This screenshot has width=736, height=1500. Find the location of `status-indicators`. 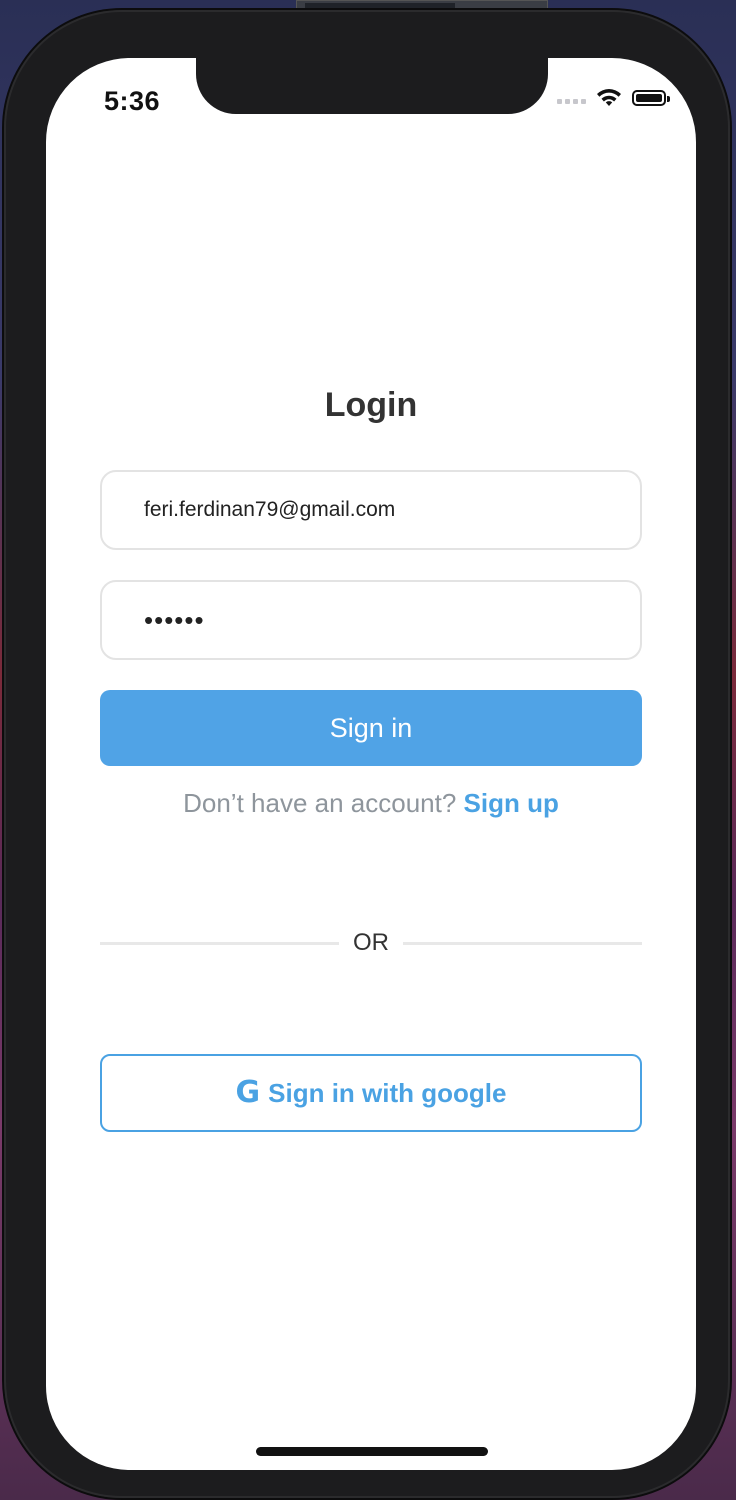

status-indicators is located at coordinates (613, 98).